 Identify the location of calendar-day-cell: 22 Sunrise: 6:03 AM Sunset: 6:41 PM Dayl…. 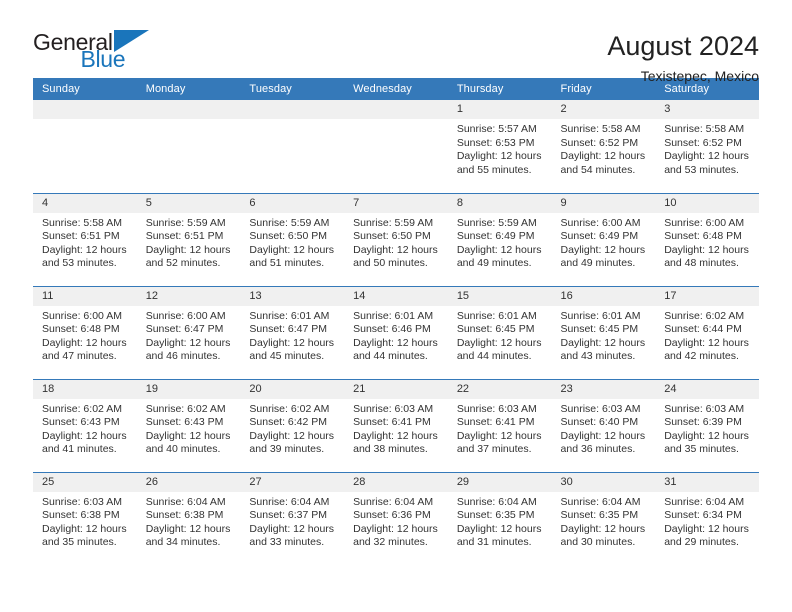
(499, 425).